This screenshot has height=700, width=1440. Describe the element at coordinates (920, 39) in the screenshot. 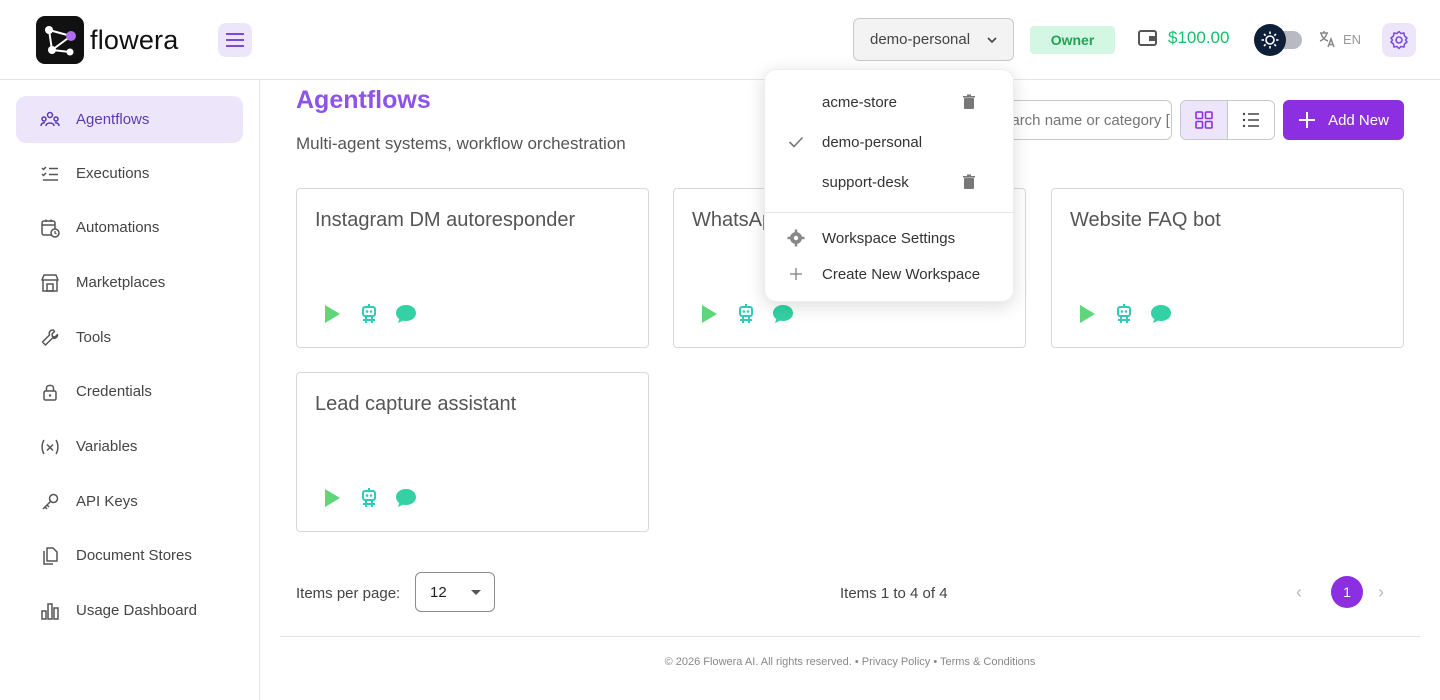

I see `workspace-selector-label: demo-personal` at that location.